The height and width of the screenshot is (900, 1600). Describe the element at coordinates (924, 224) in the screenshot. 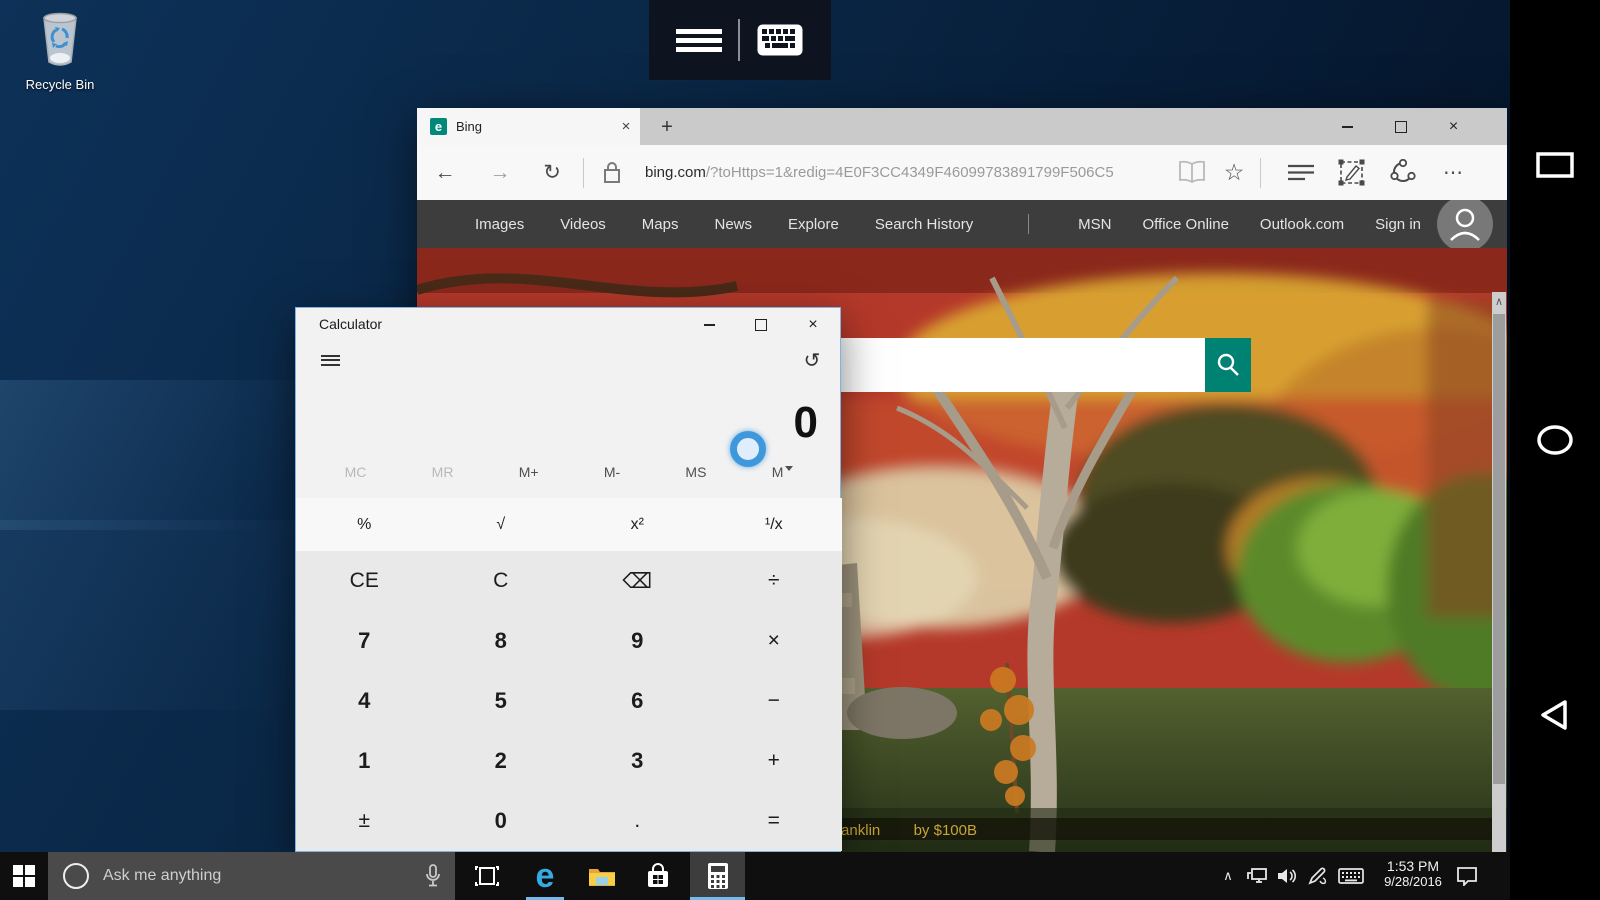

I see `nav-search-history: Search History` at that location.